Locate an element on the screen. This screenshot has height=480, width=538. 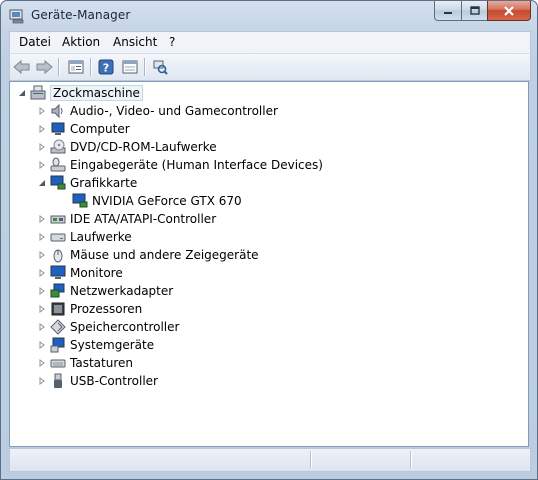
device-view-button is located at coordinates (130, 67).